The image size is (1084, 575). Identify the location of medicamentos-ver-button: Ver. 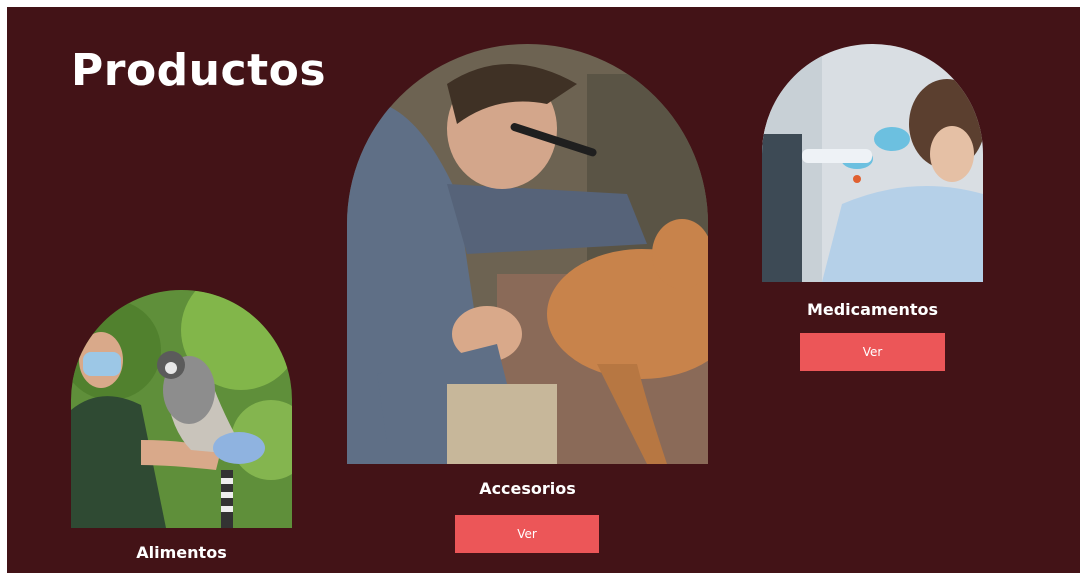
(872, 352).